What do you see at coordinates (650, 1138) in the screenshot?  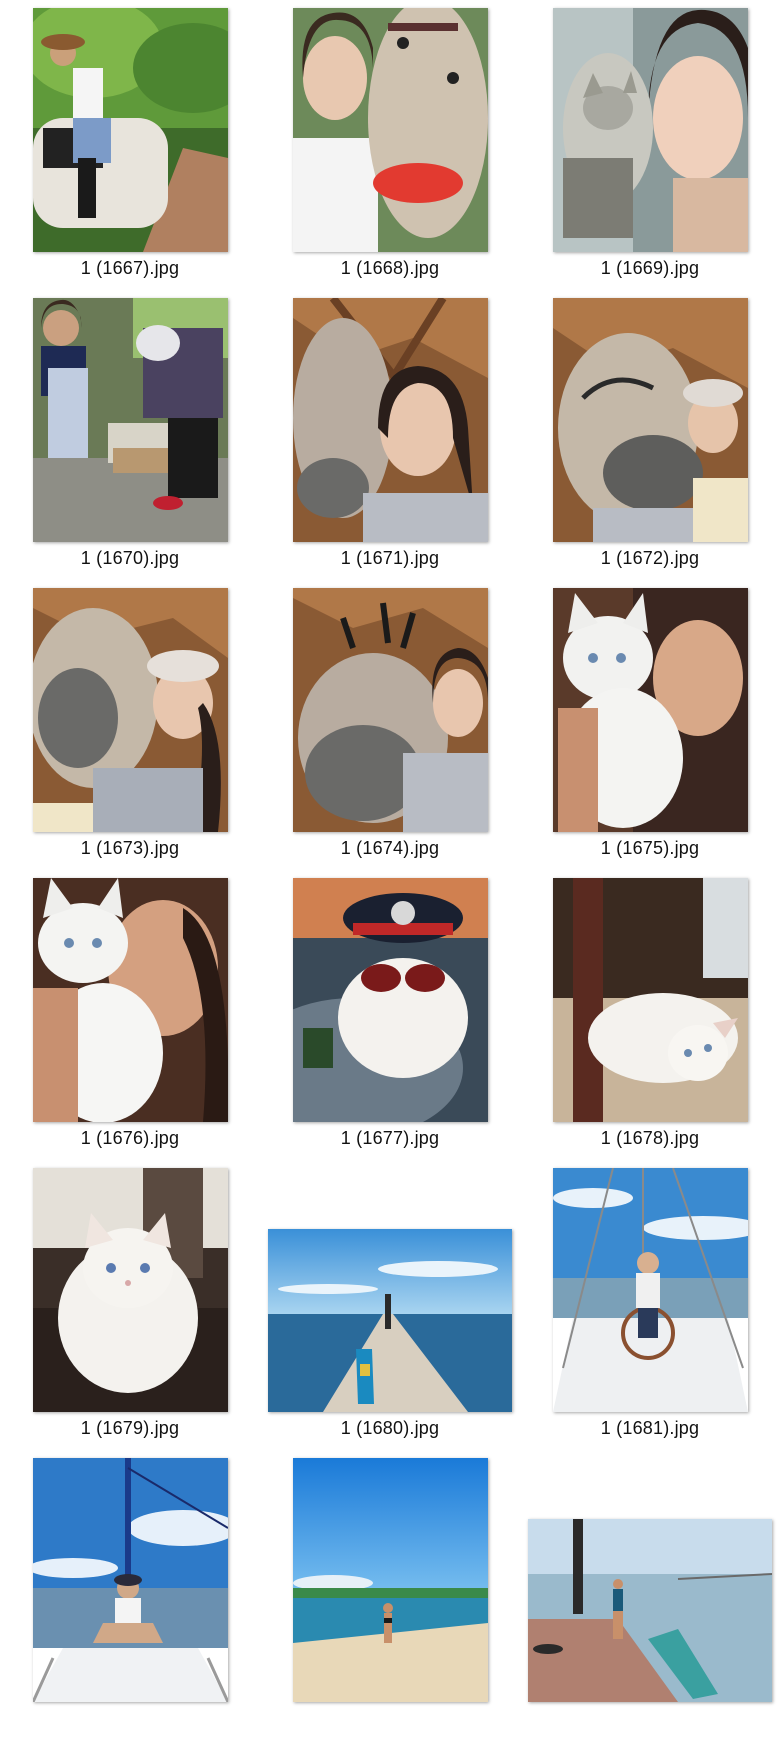 I see `file-name: 1 (1678).jpg` at bounding box center [650, 1138].